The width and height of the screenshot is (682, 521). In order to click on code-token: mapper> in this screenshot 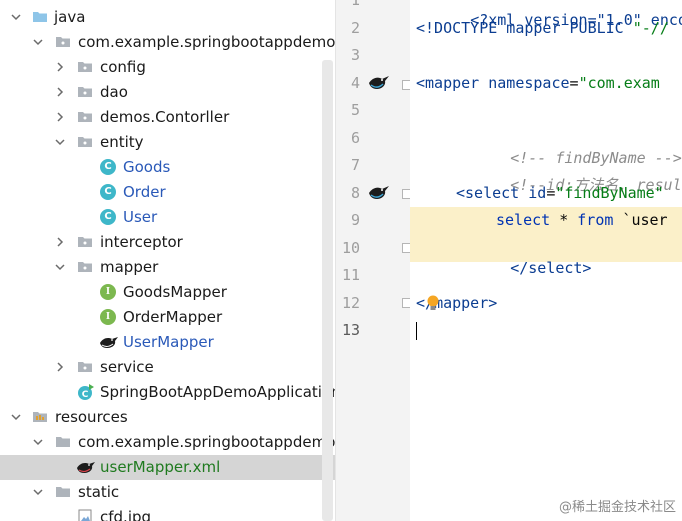, I will do `click(466, 303)`.